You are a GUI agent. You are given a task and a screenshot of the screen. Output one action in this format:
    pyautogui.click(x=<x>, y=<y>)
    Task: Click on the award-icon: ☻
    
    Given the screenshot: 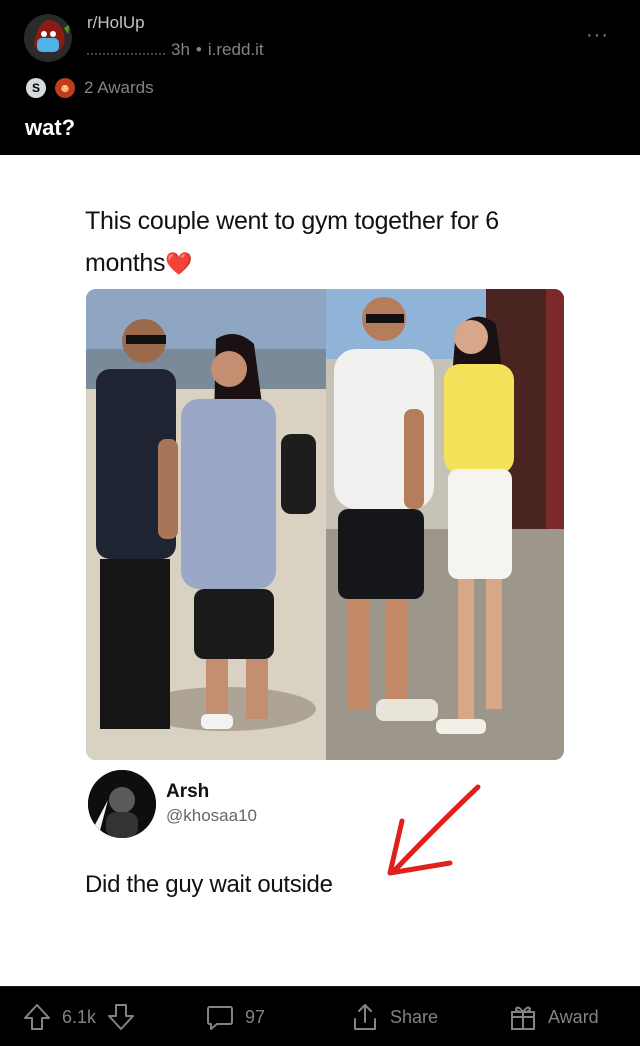 What is the action you would take?
    pyautogui.click(x=65, y=88)
    